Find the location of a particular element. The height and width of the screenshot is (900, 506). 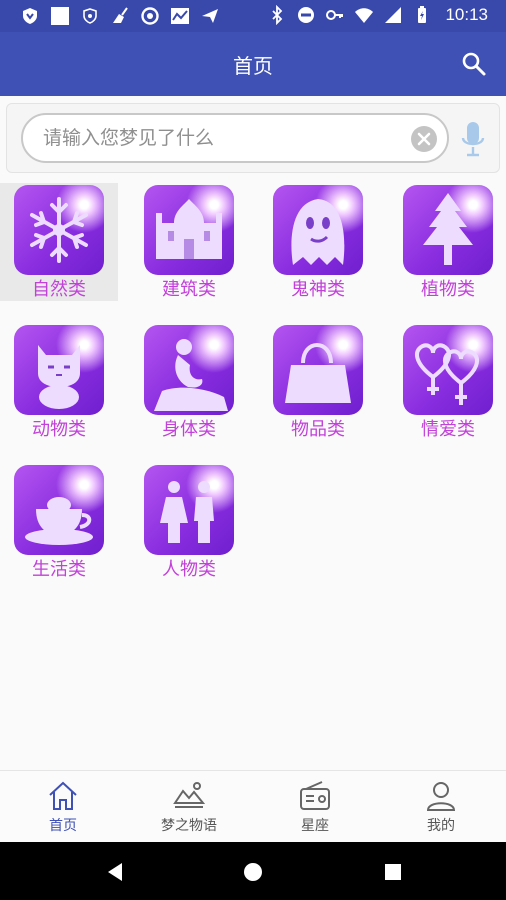

nav-label: 我的 is located at coordinates (441, 826).